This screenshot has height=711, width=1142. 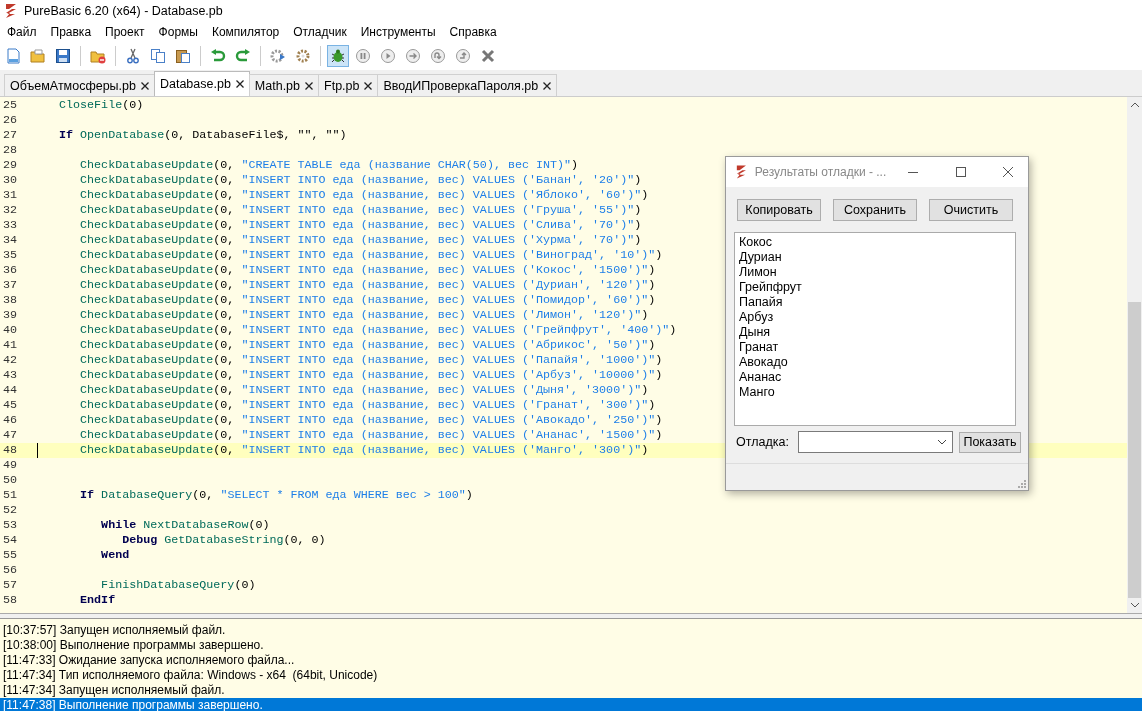 I want to click on show-button: Показать, so click(x=990, y=442).